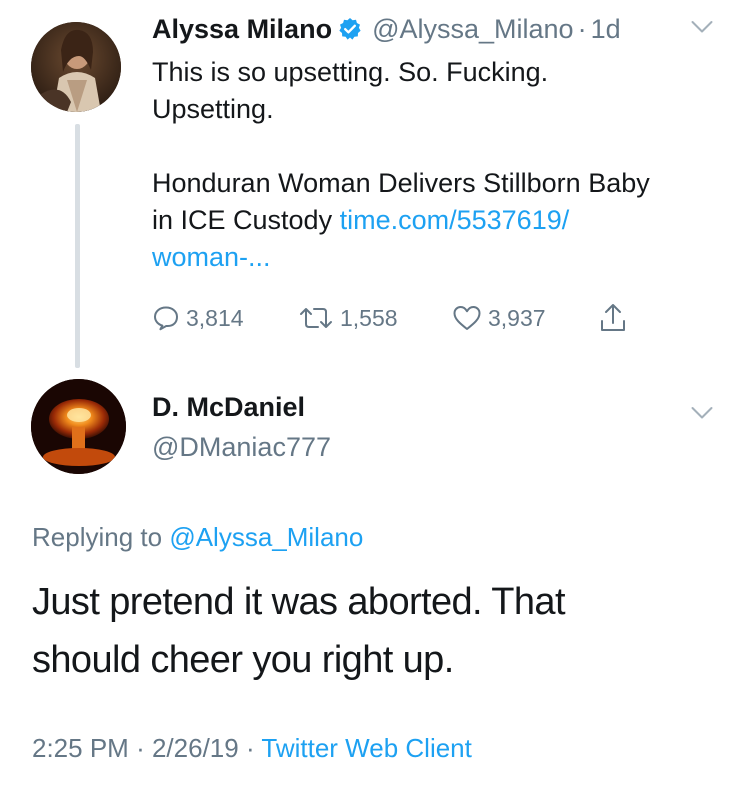 Image resolution: width=750 pixels, height=798 pixels. I want to click on retweet-icon, so click(316, 318).